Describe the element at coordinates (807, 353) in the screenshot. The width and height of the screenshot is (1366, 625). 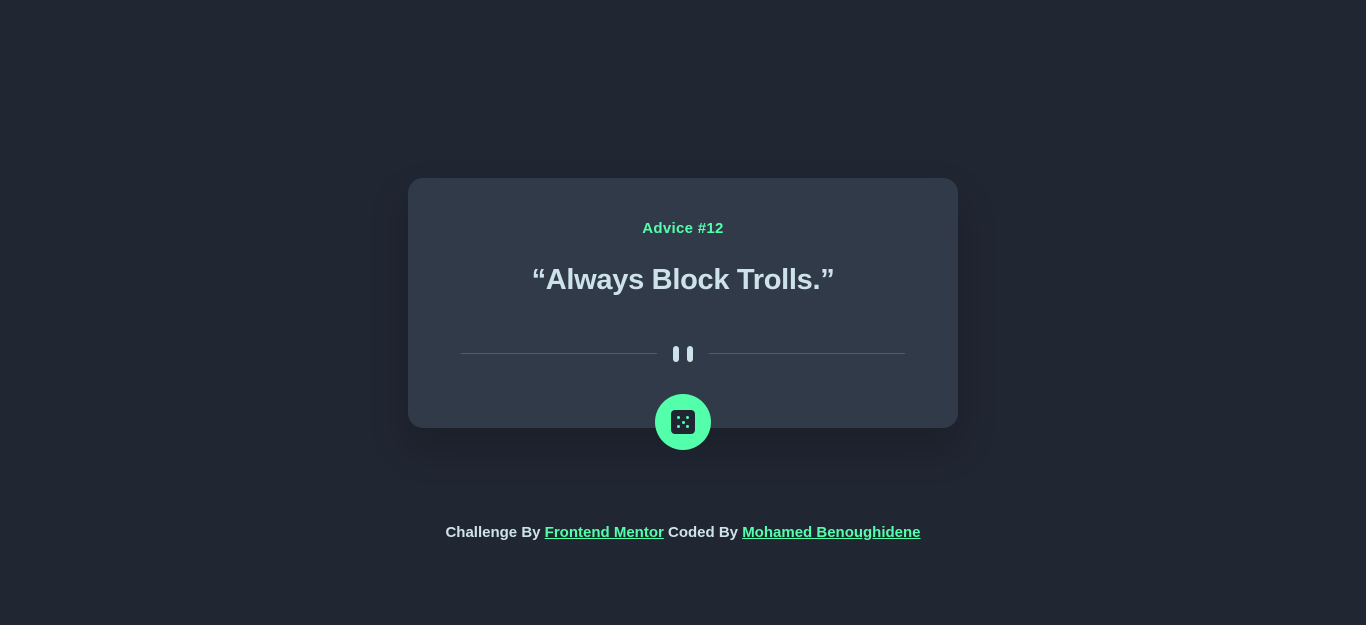
I see `divider-line-right` at that location.